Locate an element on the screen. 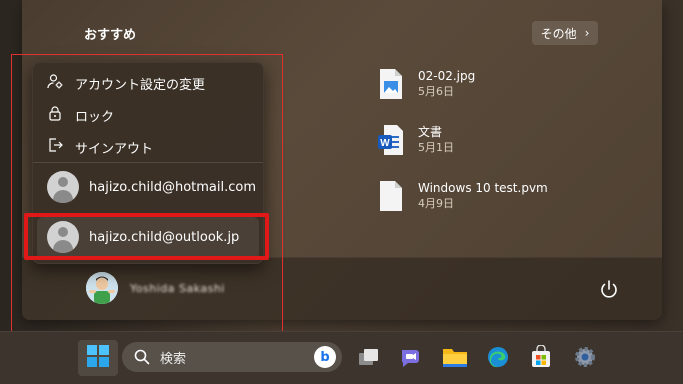 This screenshot has height=384, width=683. file-date: 4月9日 is located at coordinates (436, 203).